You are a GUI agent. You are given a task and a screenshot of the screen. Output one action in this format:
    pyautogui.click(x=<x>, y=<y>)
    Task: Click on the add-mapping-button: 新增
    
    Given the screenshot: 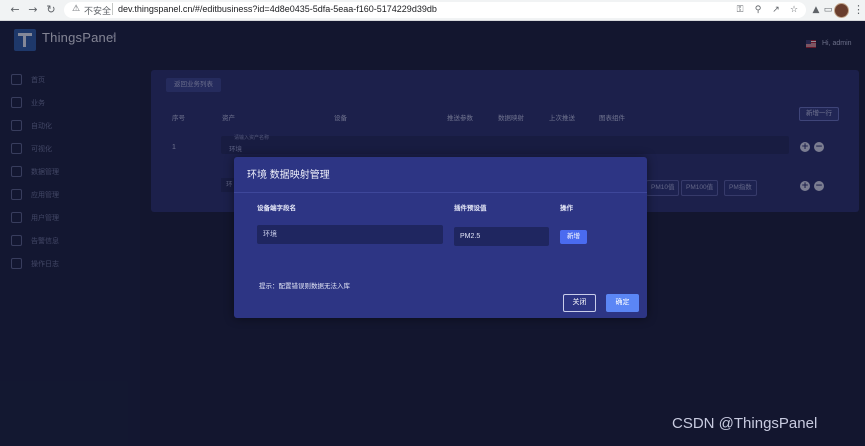 What is the action you would take?
    pyautogui.click(x=573, y=237)
    